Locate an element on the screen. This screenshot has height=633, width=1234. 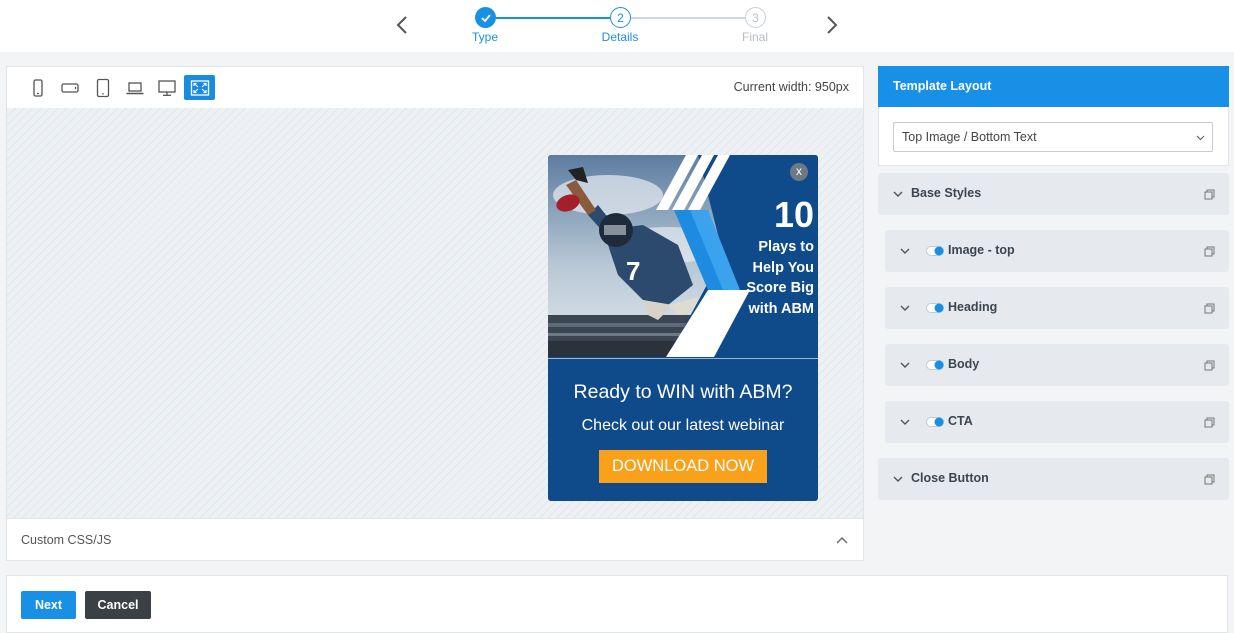
checkmark-icon is located at coordinates (485, 17).